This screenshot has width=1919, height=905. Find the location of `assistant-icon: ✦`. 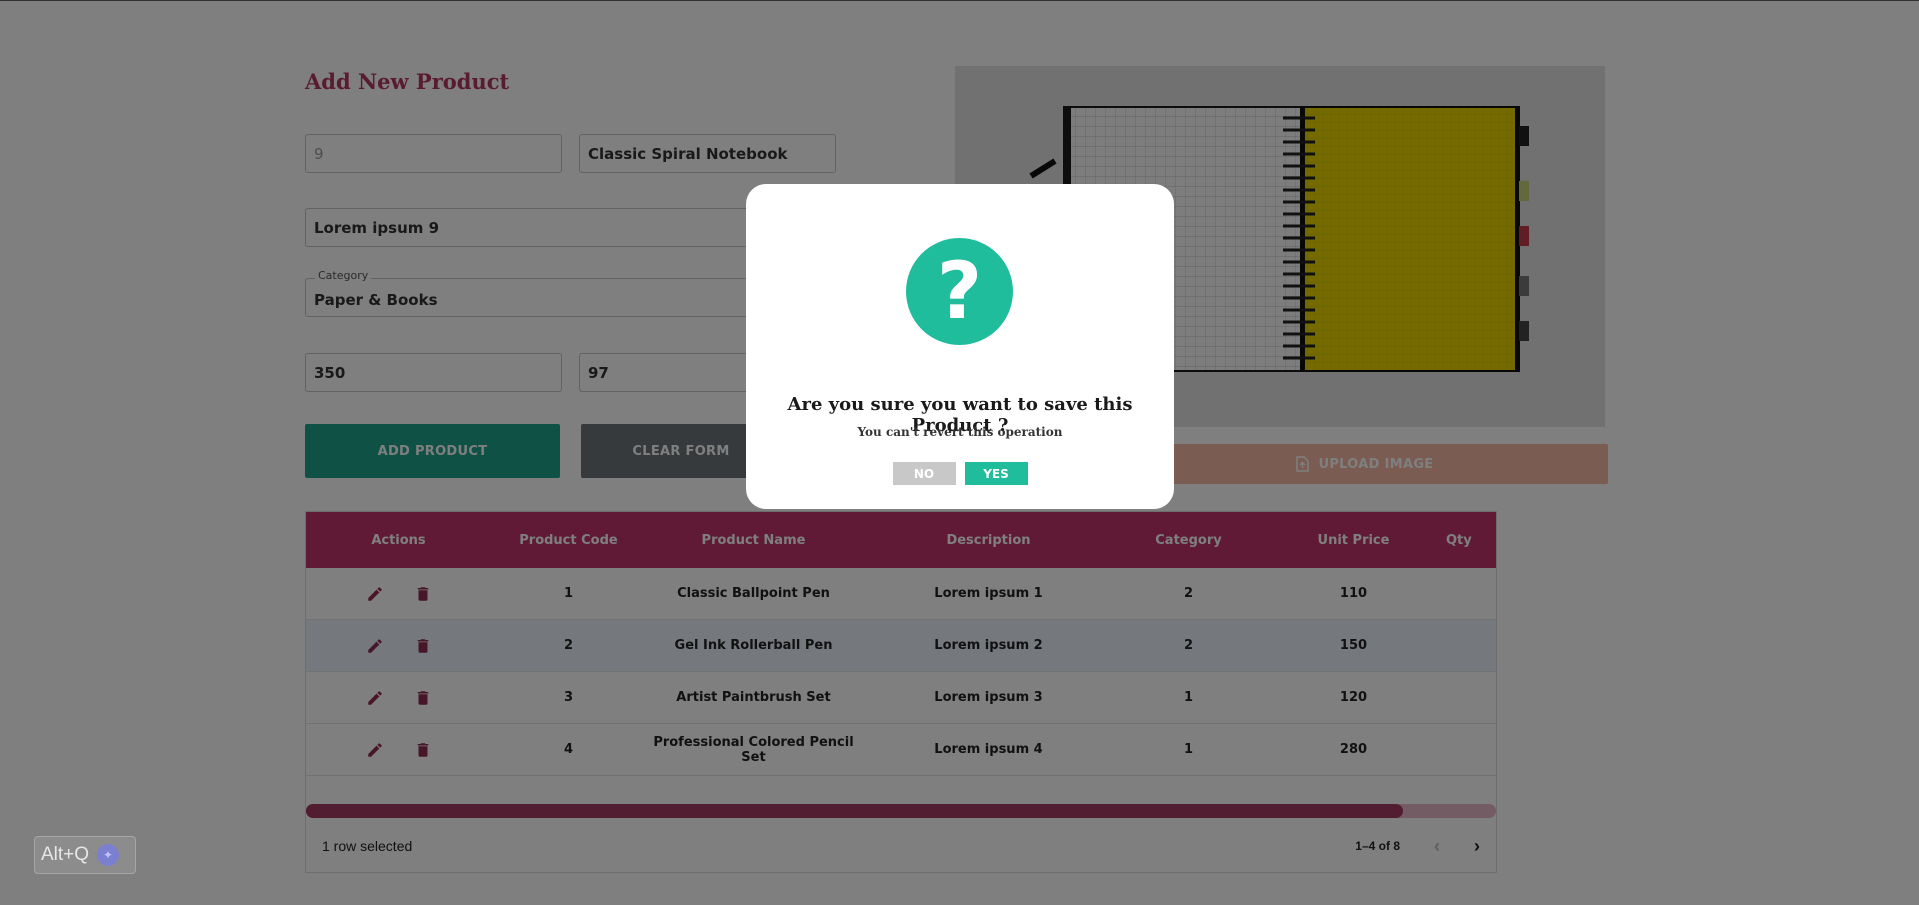

assistant-icon: ✦ is located at coordinates (108, 855).